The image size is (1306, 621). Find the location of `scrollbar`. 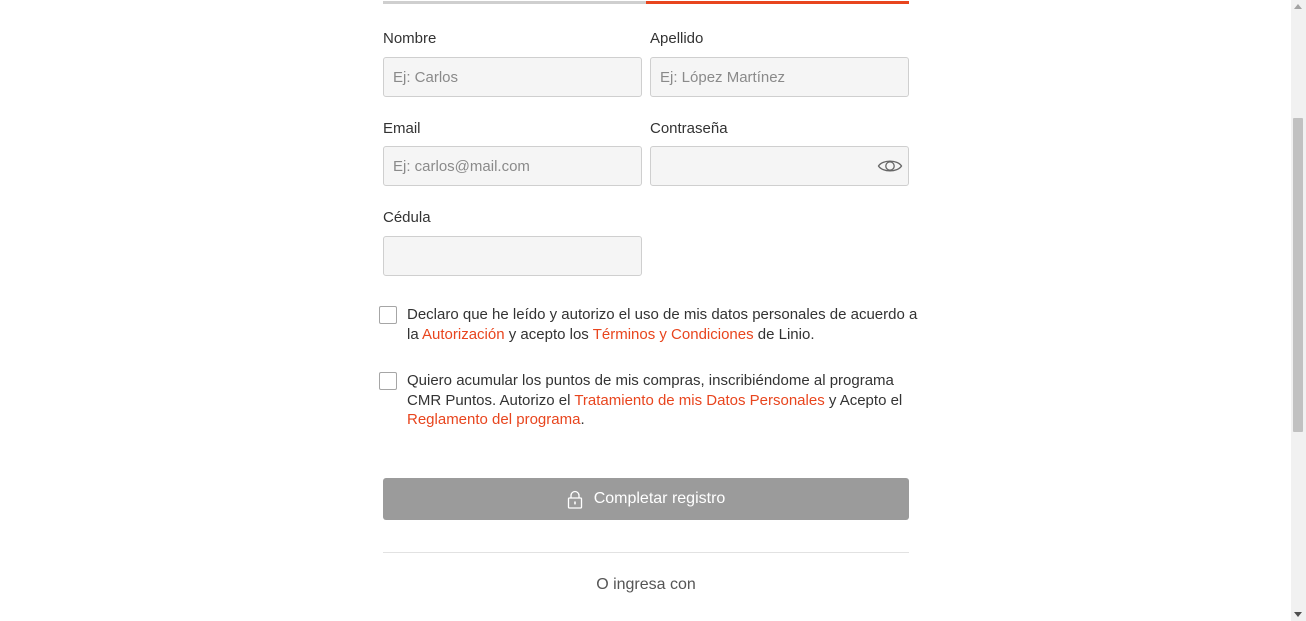

scrollbar is located at coordinates (1298, 310).